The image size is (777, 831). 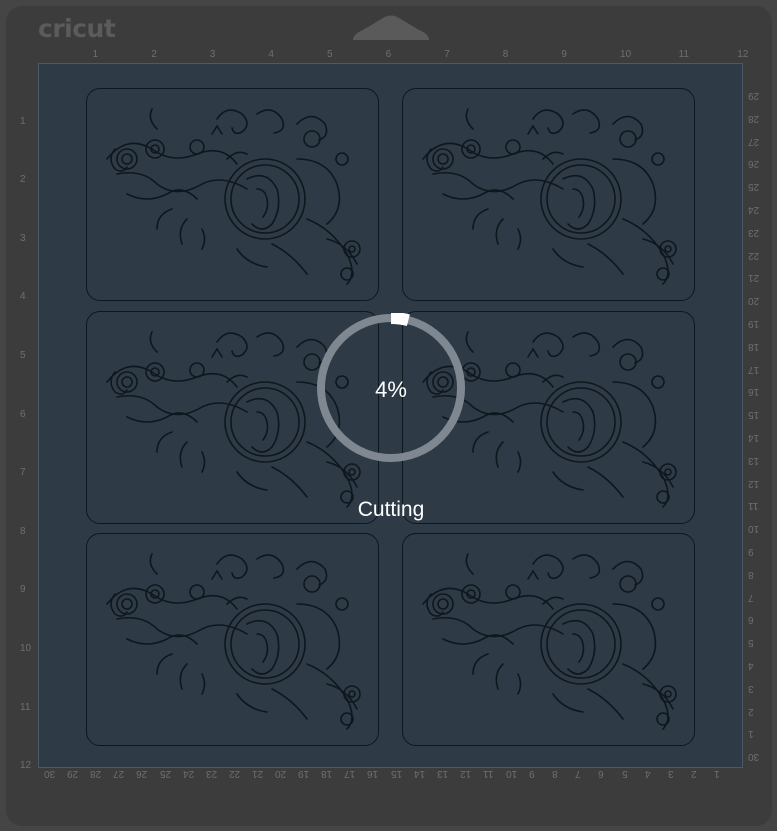 I want to click on ruler-right-label: 18, so click(x=754, y=346).